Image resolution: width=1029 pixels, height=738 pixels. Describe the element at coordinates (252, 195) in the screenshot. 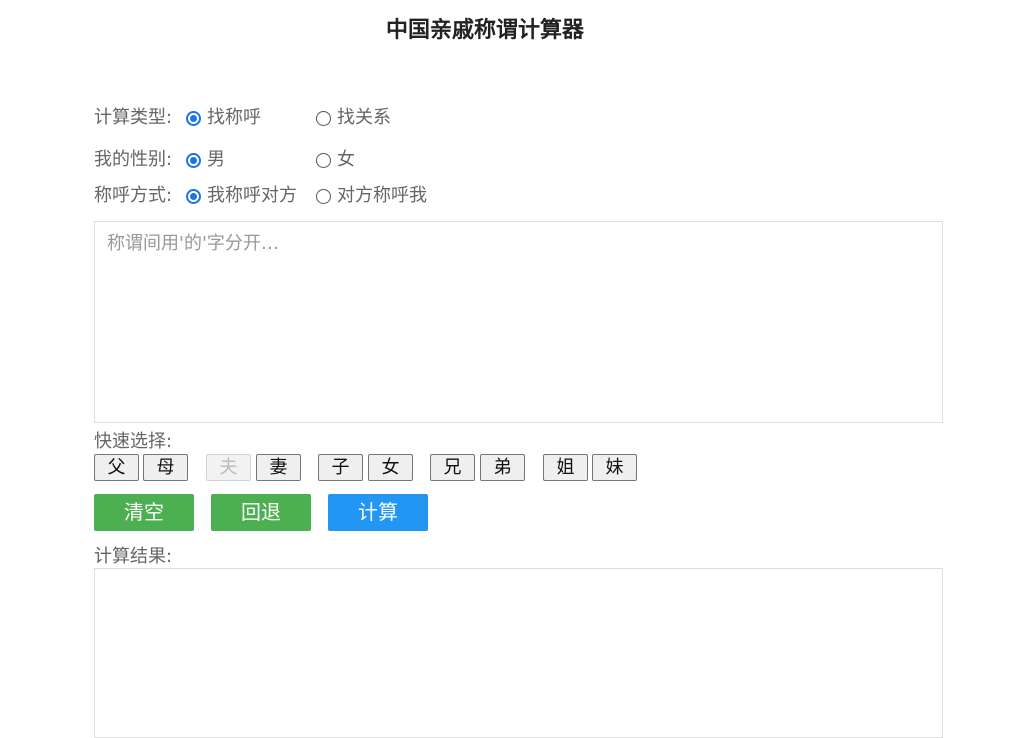

I see `radio-i-call-them-label: 我称呼对方` at that location.